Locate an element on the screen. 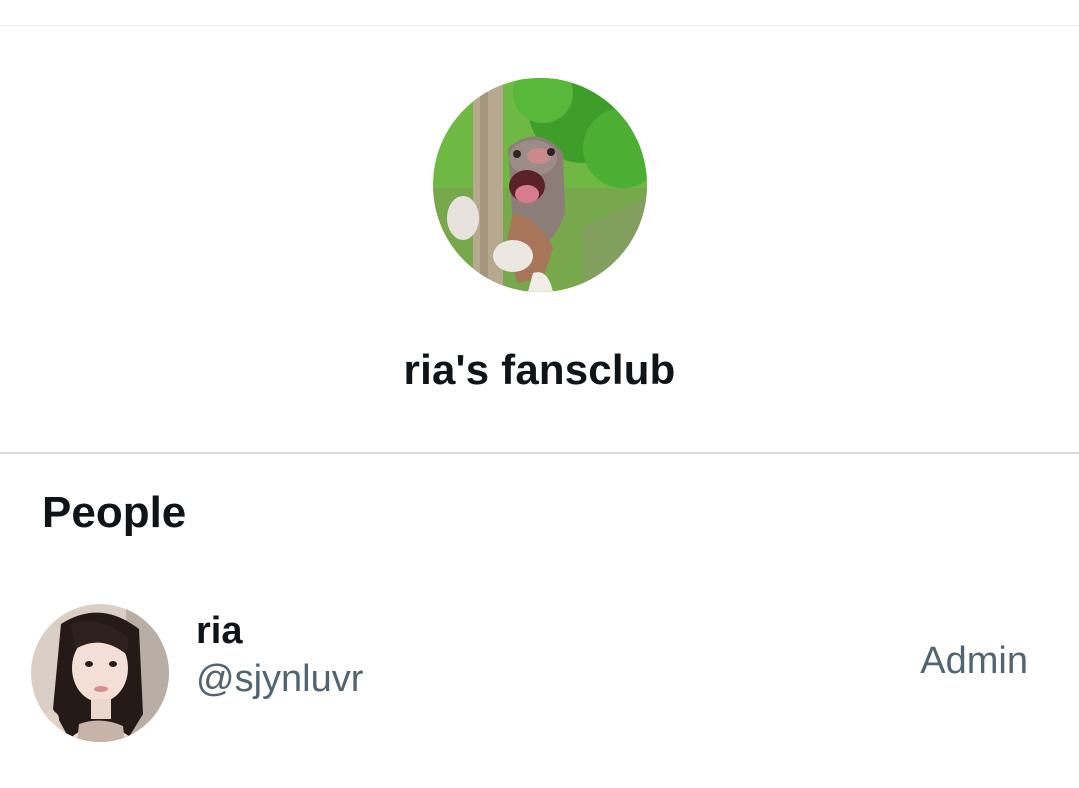 Image resolution: width=1079 pixels, height=788 pixels. top-divider is located at coordinates (539, 25).